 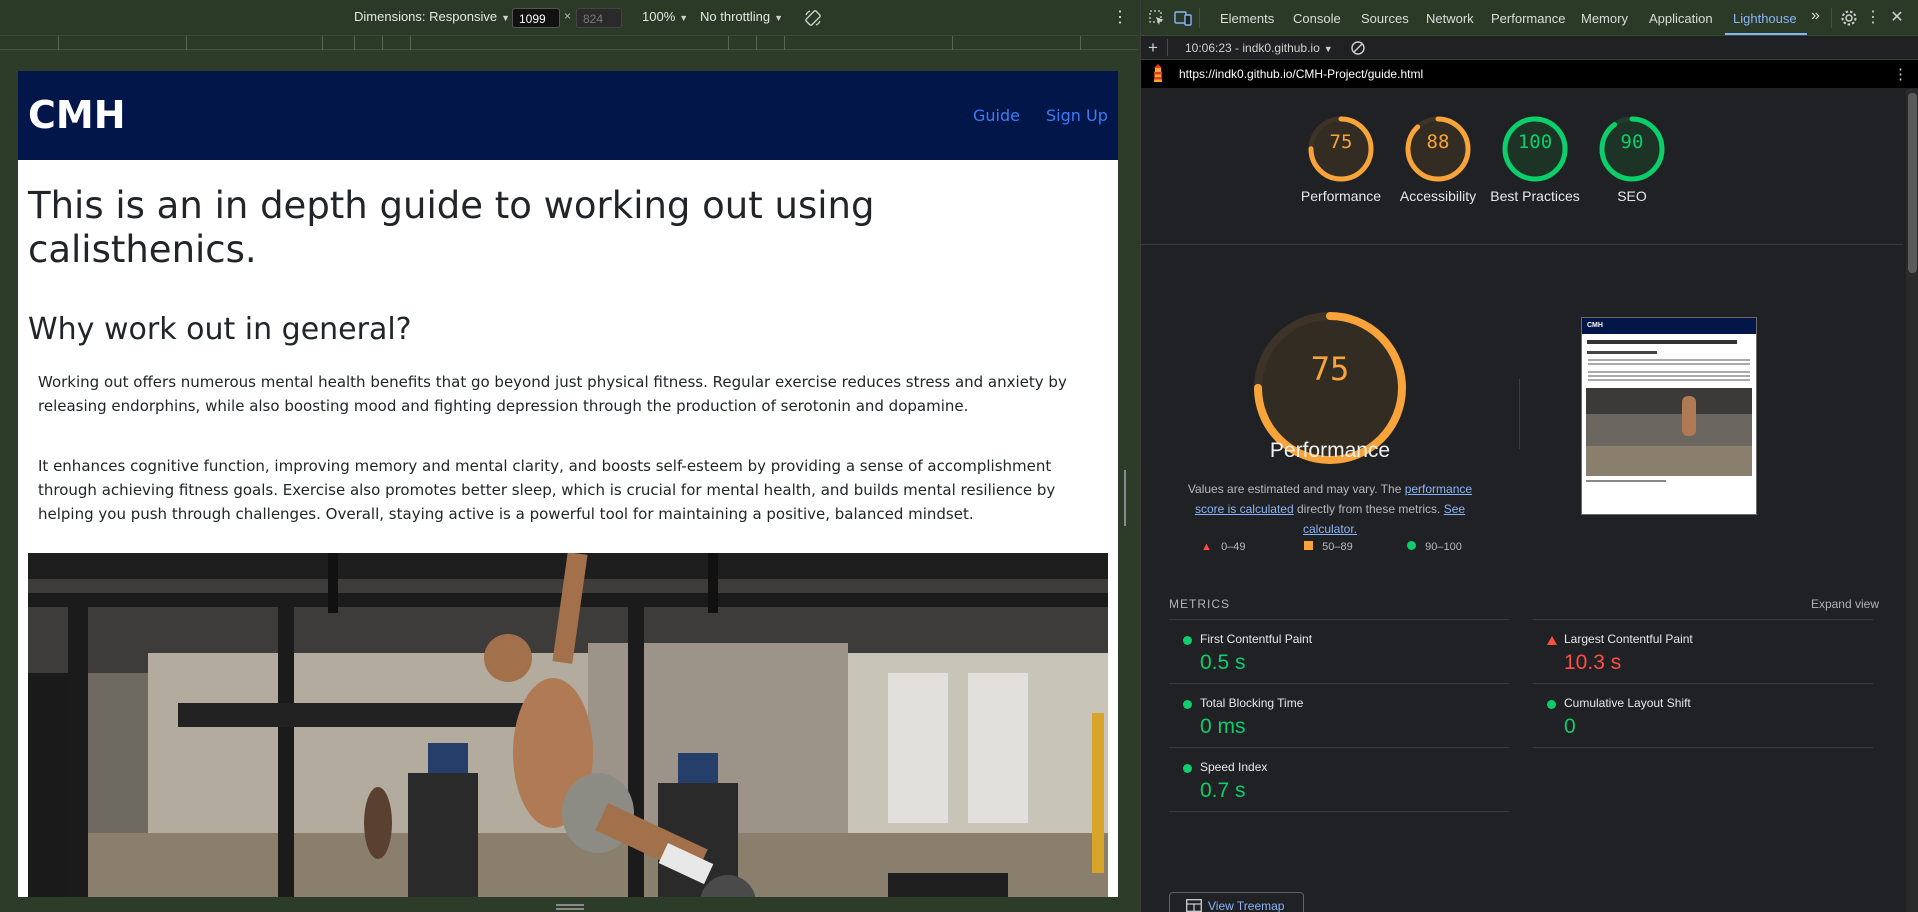 What do you see at coordinates (1385, 18) in the screenshot?
I see `tab-sources: Sources` at bounding box center [1385, 18].